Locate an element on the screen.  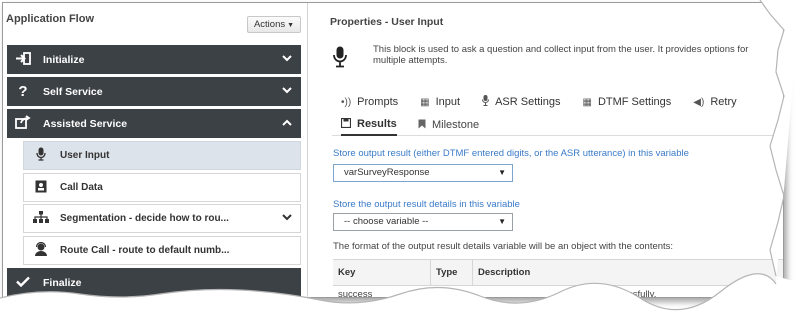
select-value: varSurveyResponse is located at coordinates (387, 172).